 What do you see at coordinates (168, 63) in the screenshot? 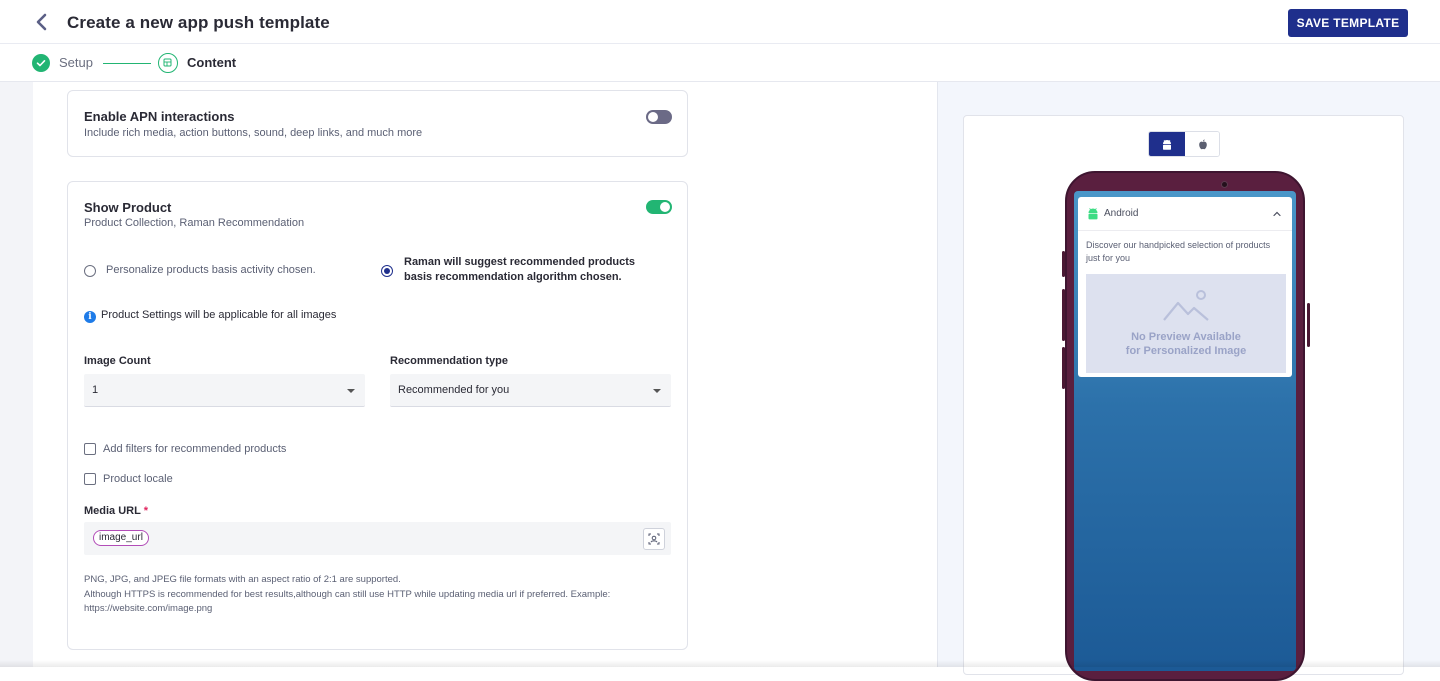
I see `step-content-icon` at bounding box center [168, 63].